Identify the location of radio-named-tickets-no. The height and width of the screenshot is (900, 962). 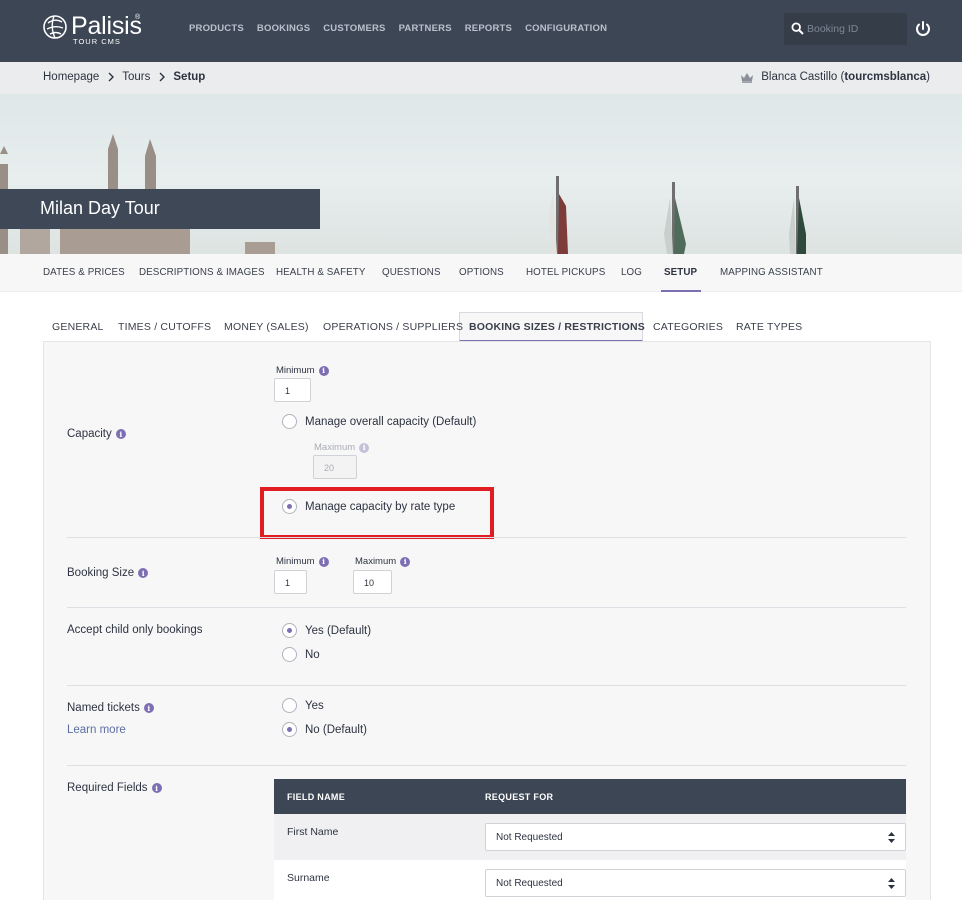
(289, 729).